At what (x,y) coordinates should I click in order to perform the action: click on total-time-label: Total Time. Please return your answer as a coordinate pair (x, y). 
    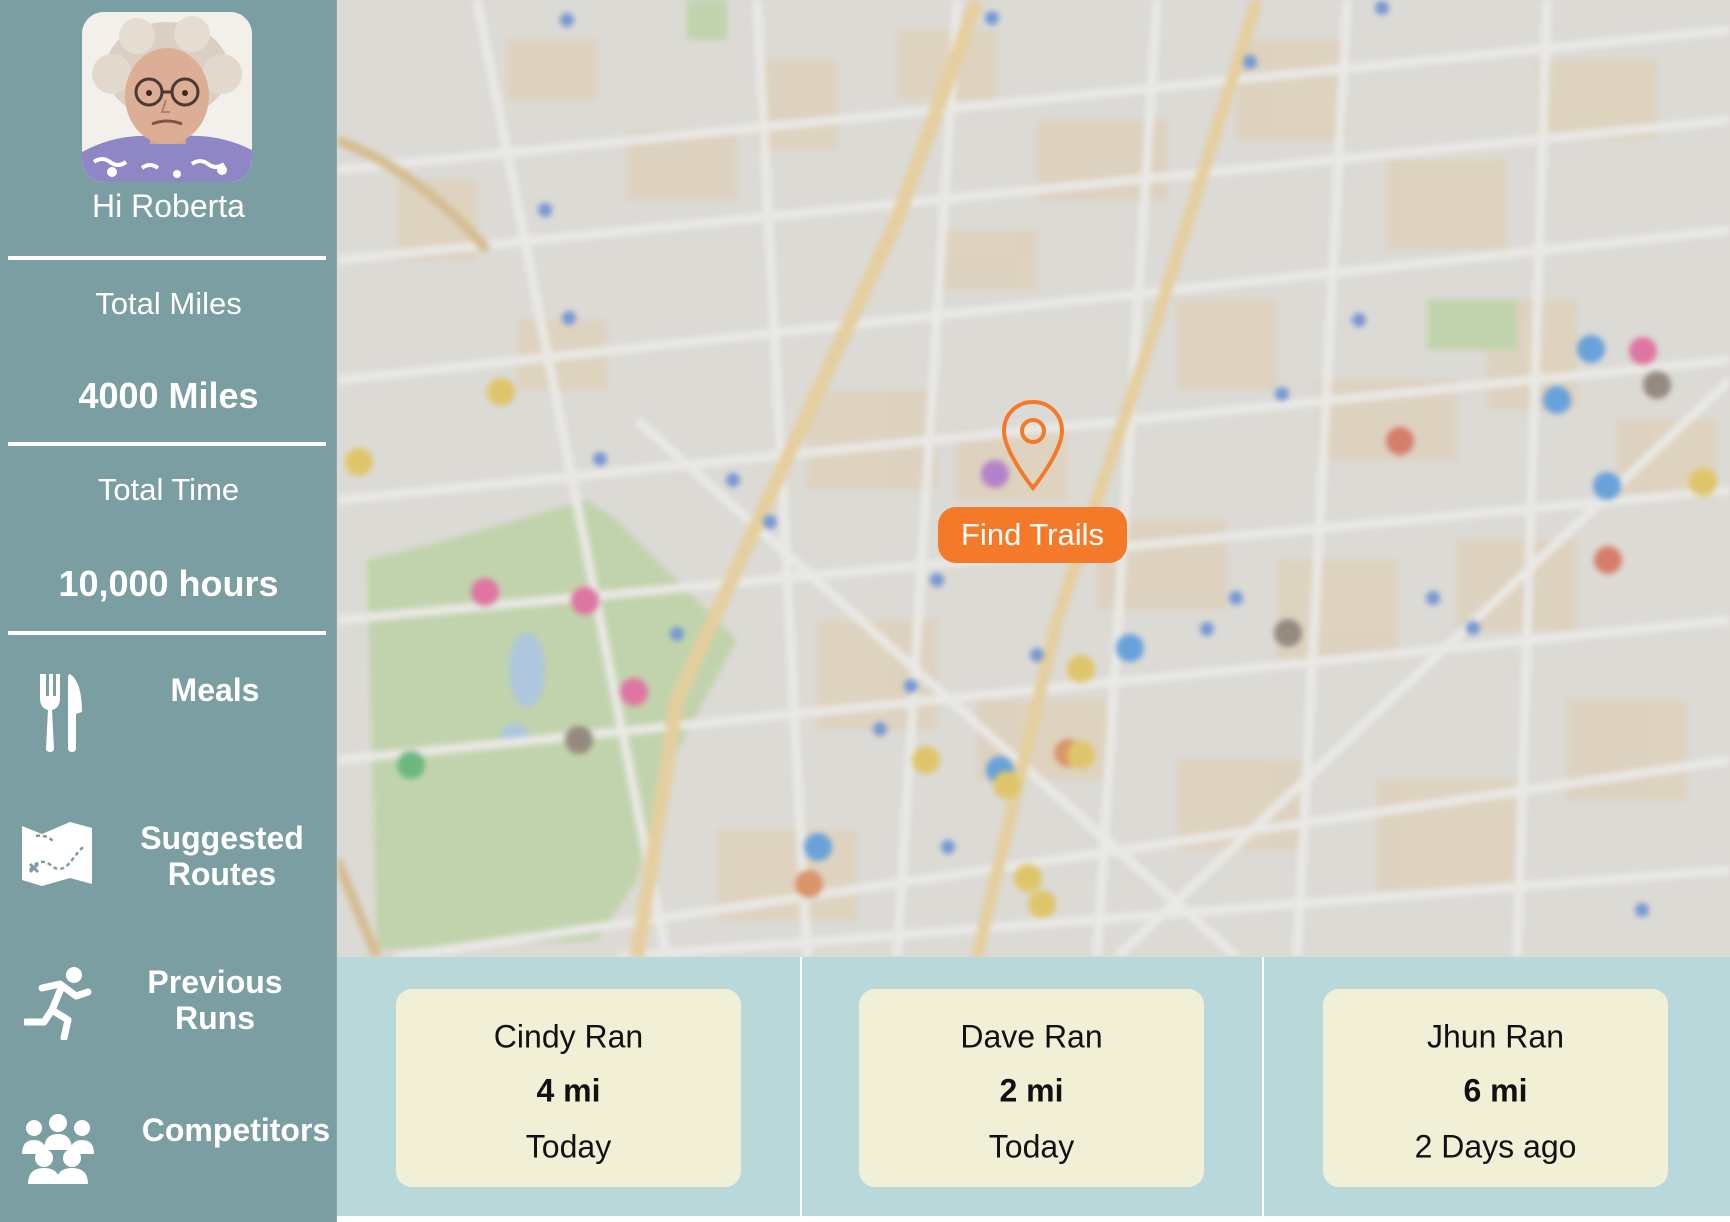
    Looking at the image, I should click on (168, 489).